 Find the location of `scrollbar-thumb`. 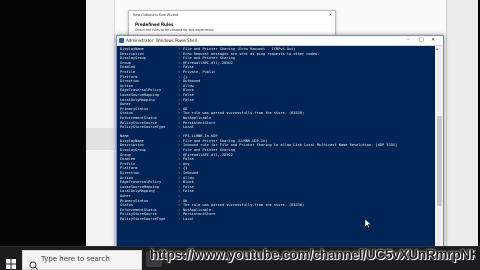

scrollbar-thumb is located at coordinates (439, 161).